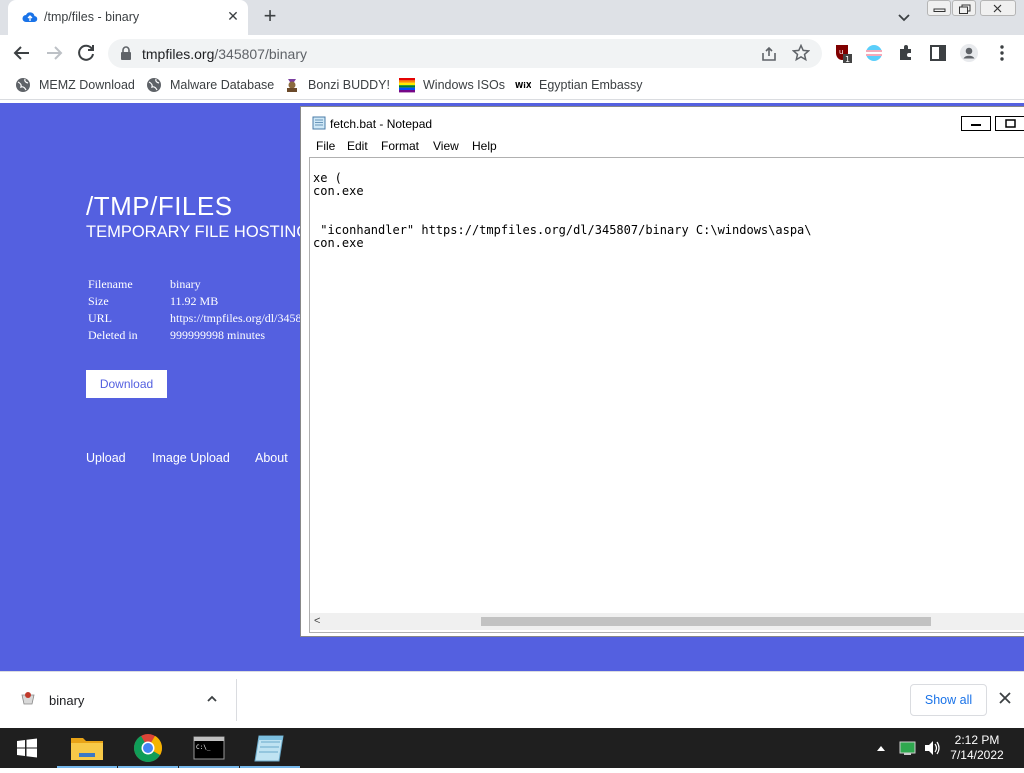 Image resolution: width=1024 pixels, height=773 pixels. I want to click on bookmark-label: Malware Database, so click(222, 85).